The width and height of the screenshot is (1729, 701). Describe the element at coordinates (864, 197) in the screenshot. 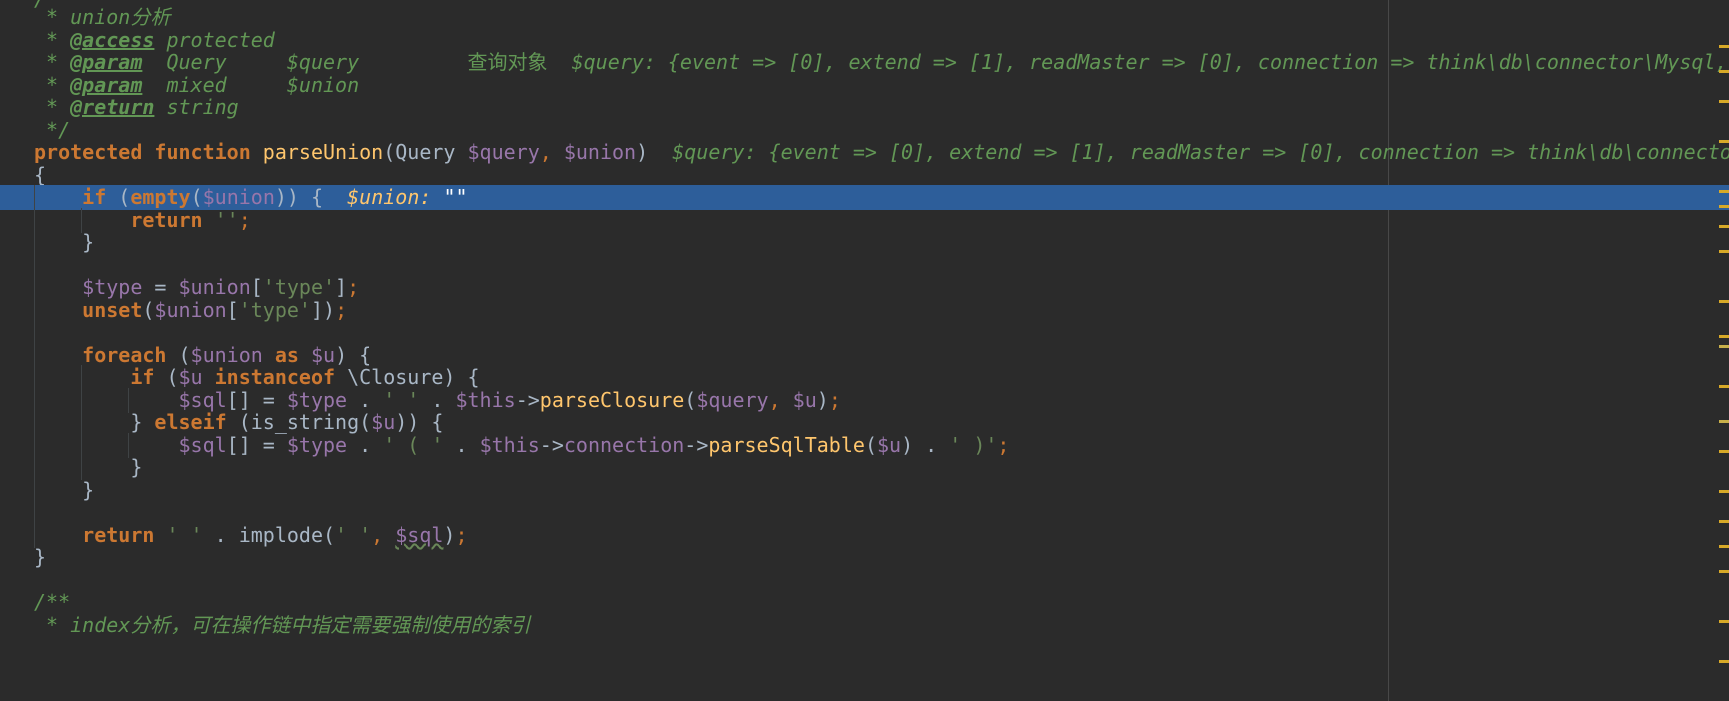

I see `current-breakpoint-line: if (empty($union)) { $union: ""` at that location.